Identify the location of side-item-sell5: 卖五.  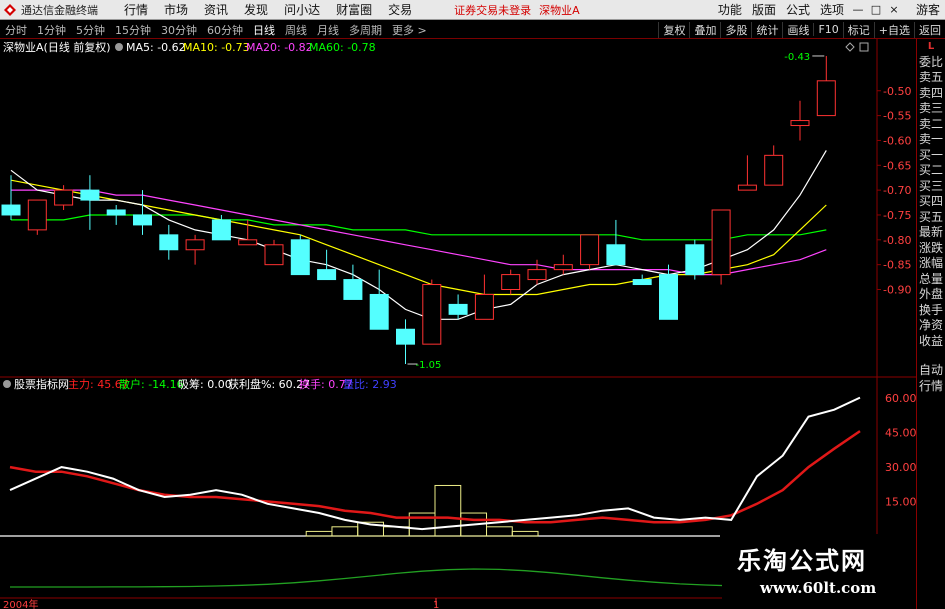
(931, 78).